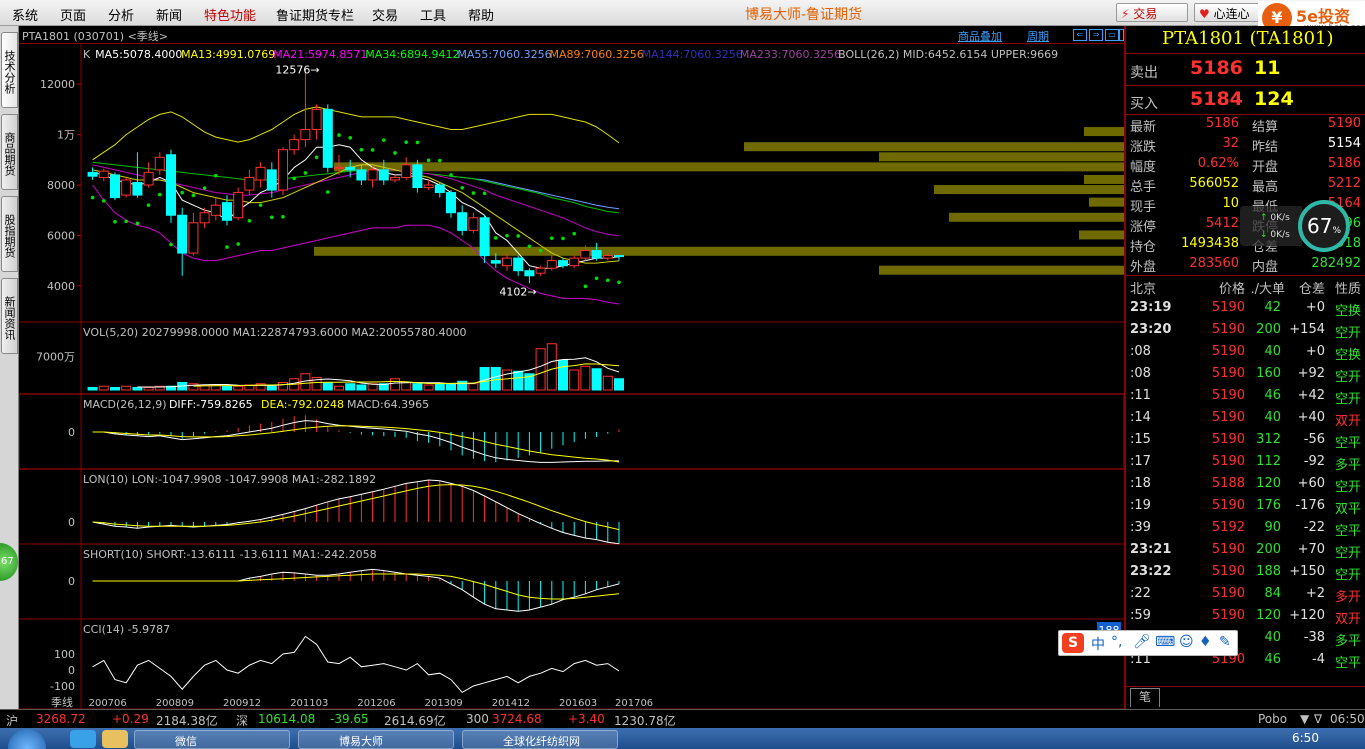  Describe the element at coordinates (1231, 14) in the screenshot. I see `xinlian-button-label: 心连心` at that location.